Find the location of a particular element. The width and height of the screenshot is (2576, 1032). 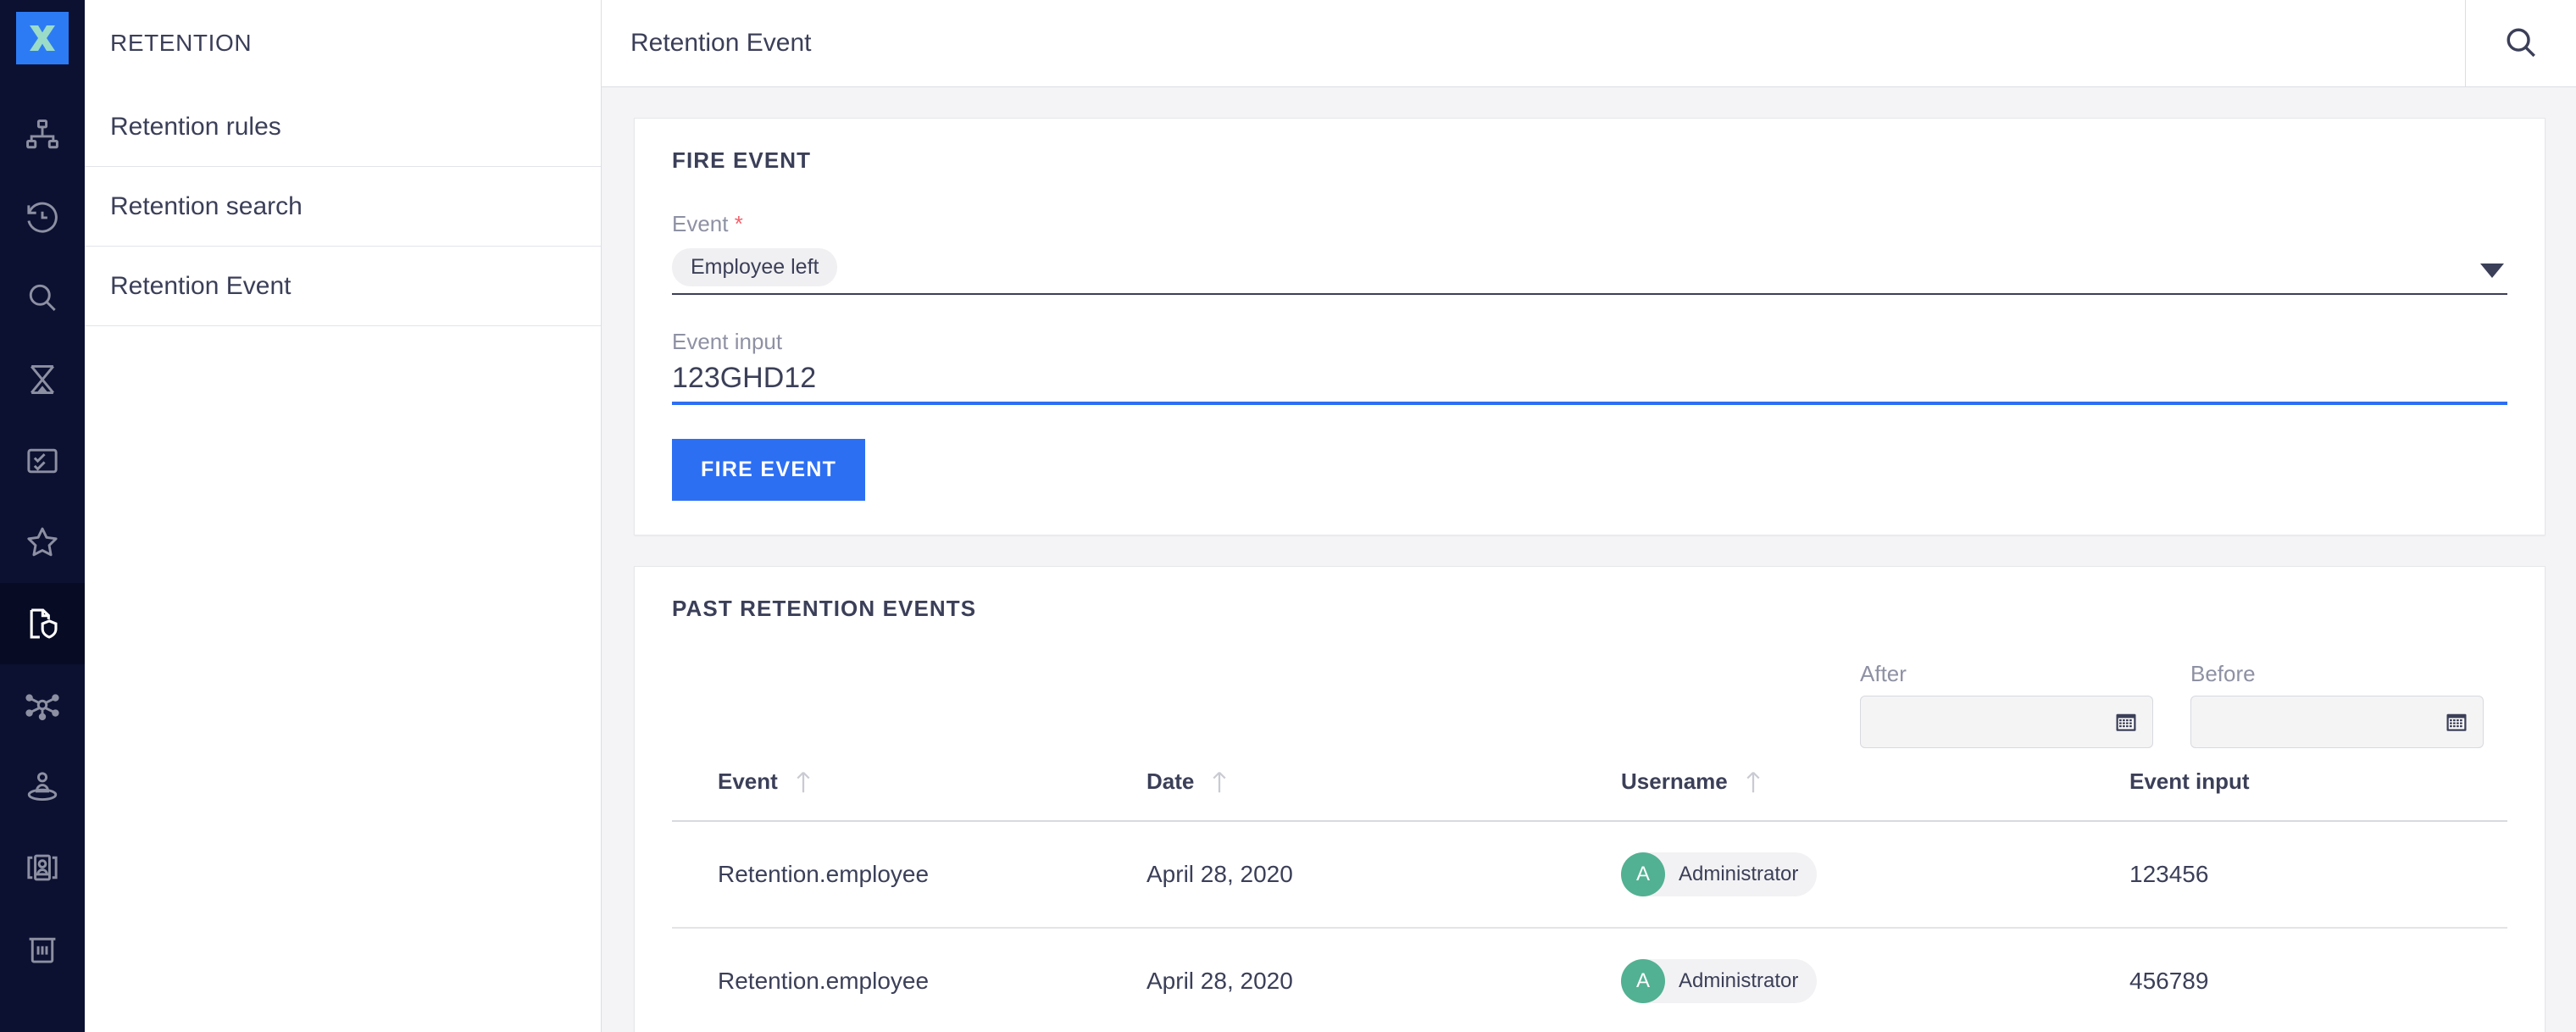

document-shield-icon is located at coordinates (44, 624).